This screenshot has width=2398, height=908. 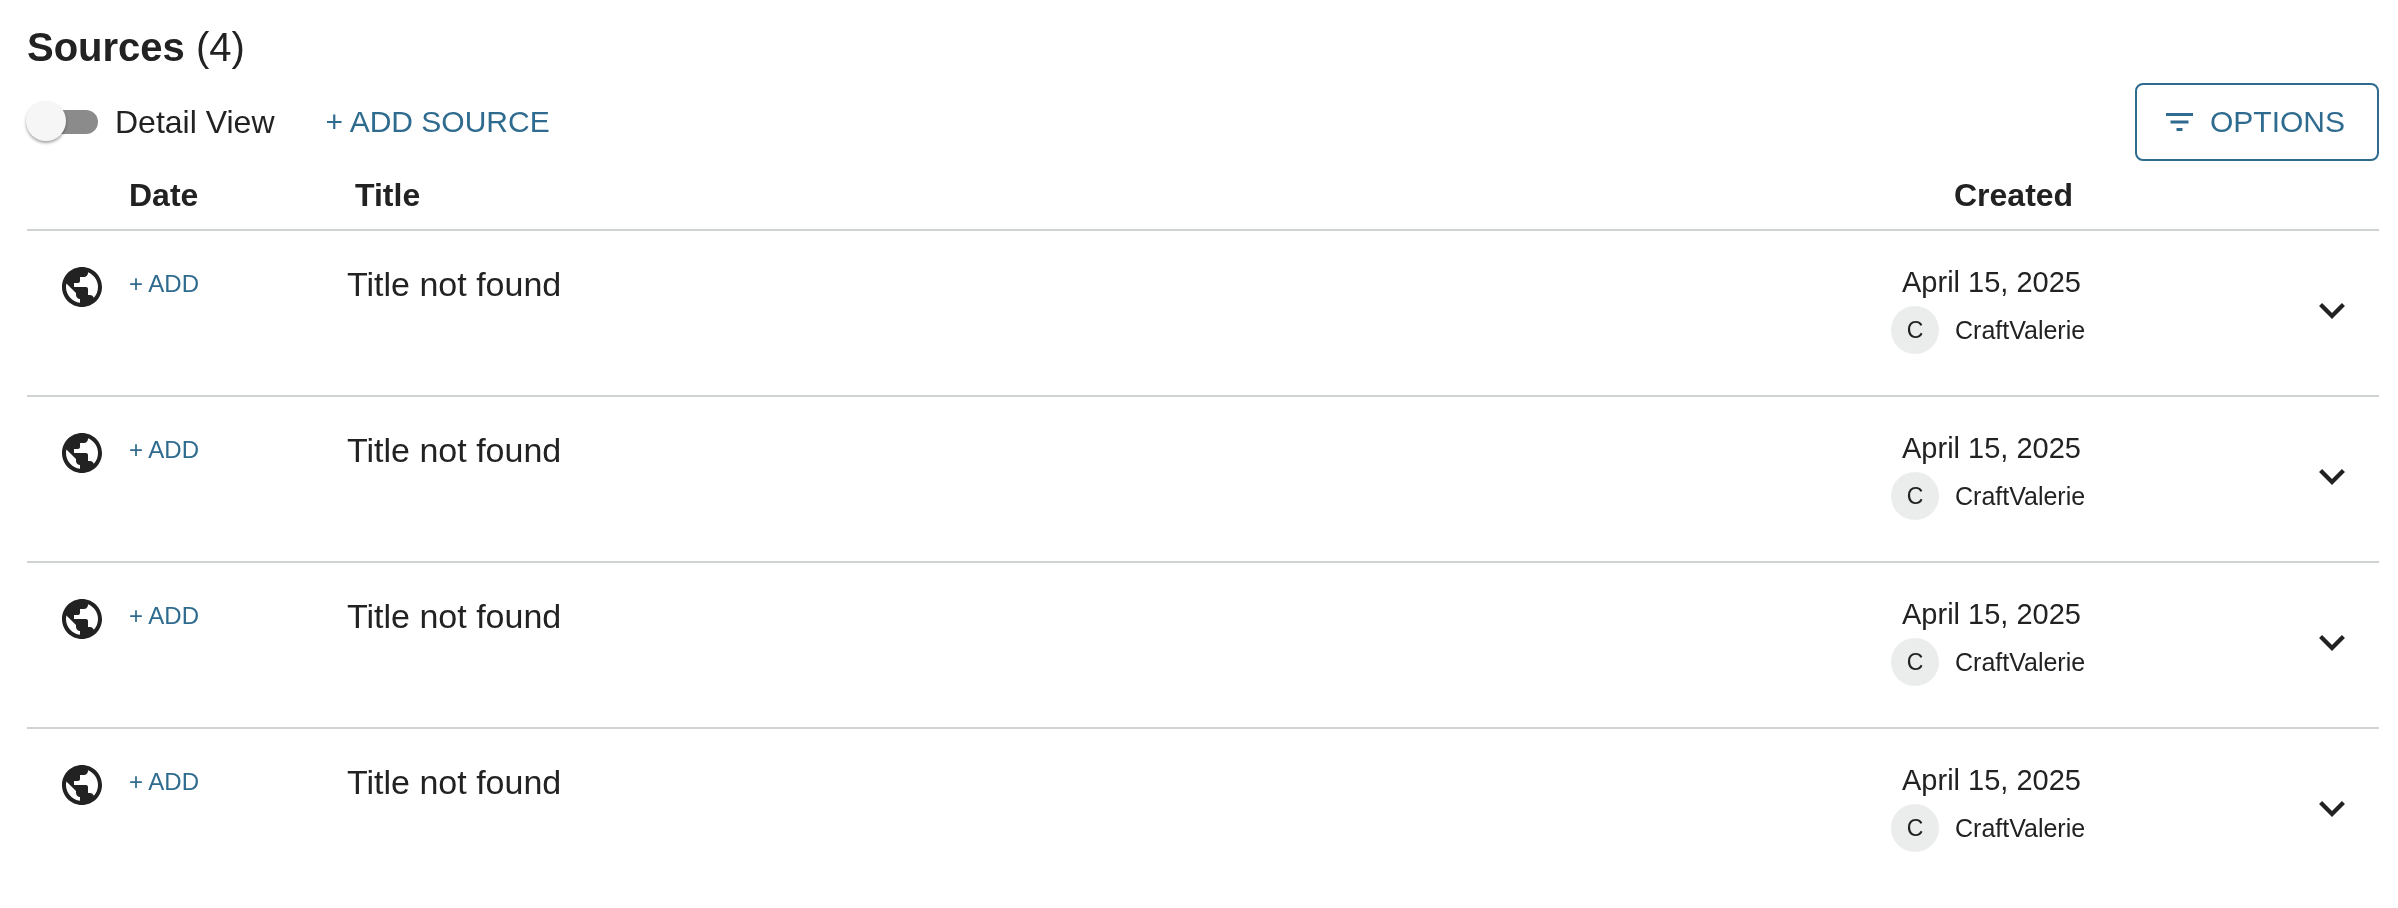 I want to click on options-button: OPTIONS, so click(x=2257, y=122).